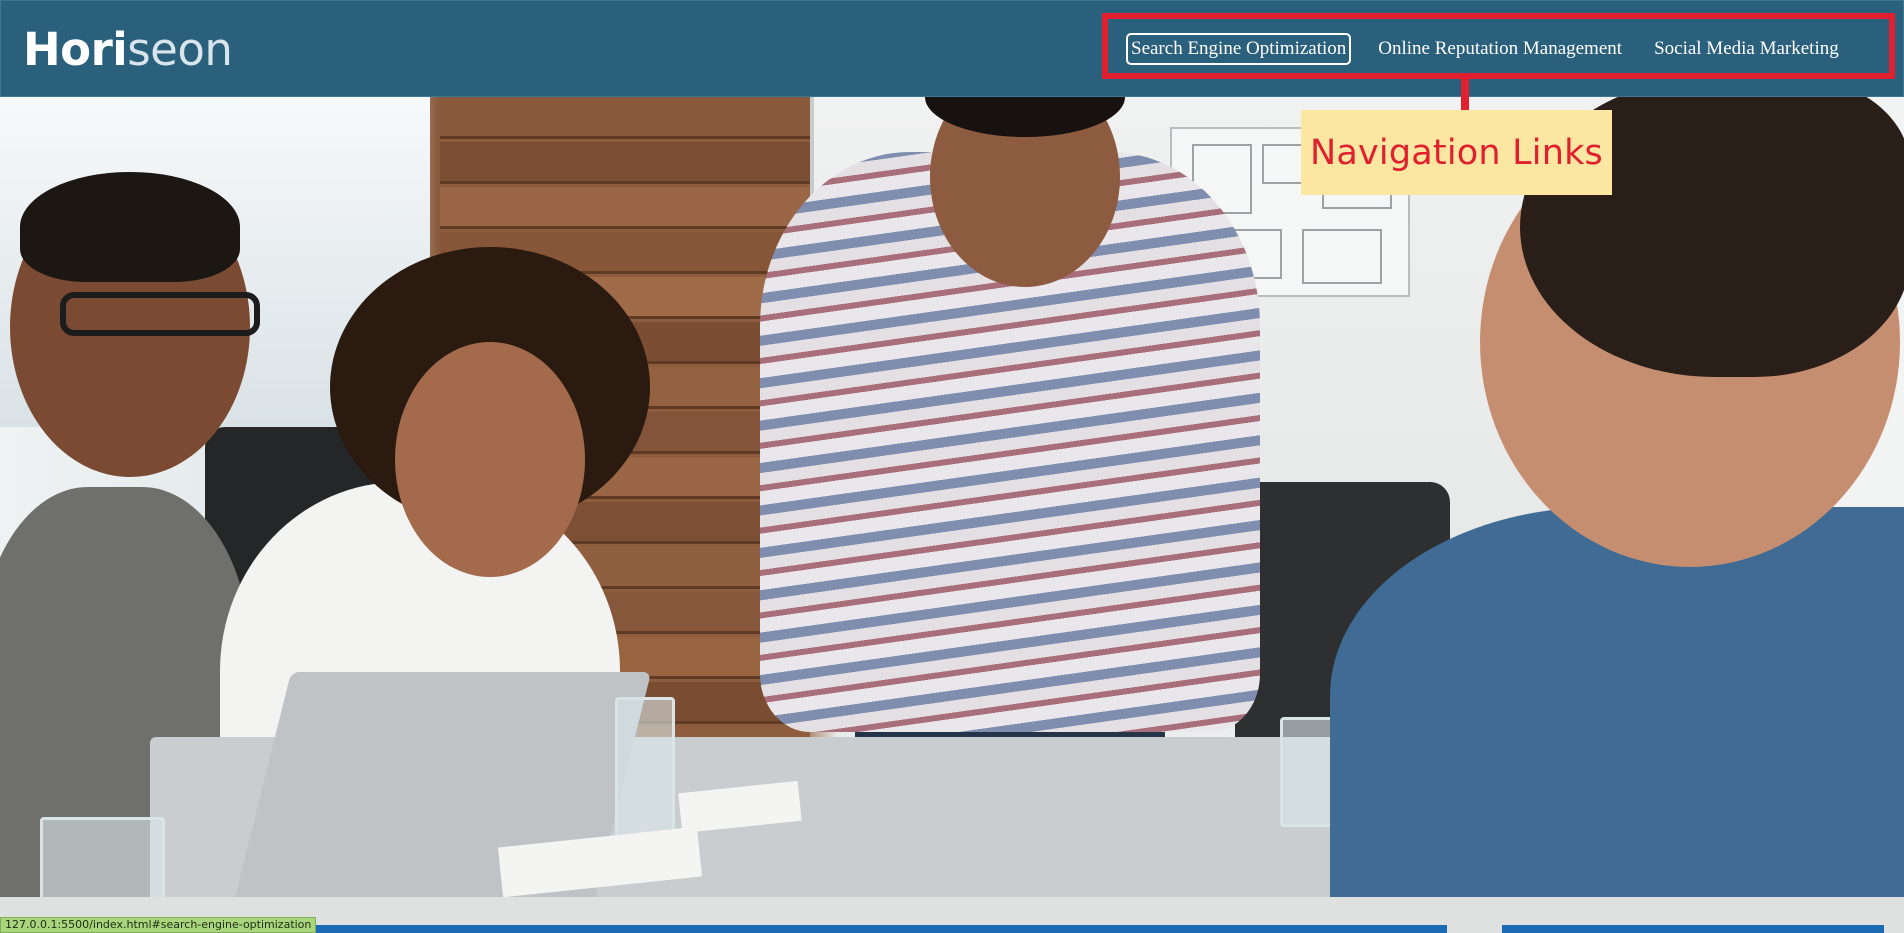  What do you see at coordinates (1465, 94) in the screenshot?
I see `callout-connector` at bounding box center [1465, 94].